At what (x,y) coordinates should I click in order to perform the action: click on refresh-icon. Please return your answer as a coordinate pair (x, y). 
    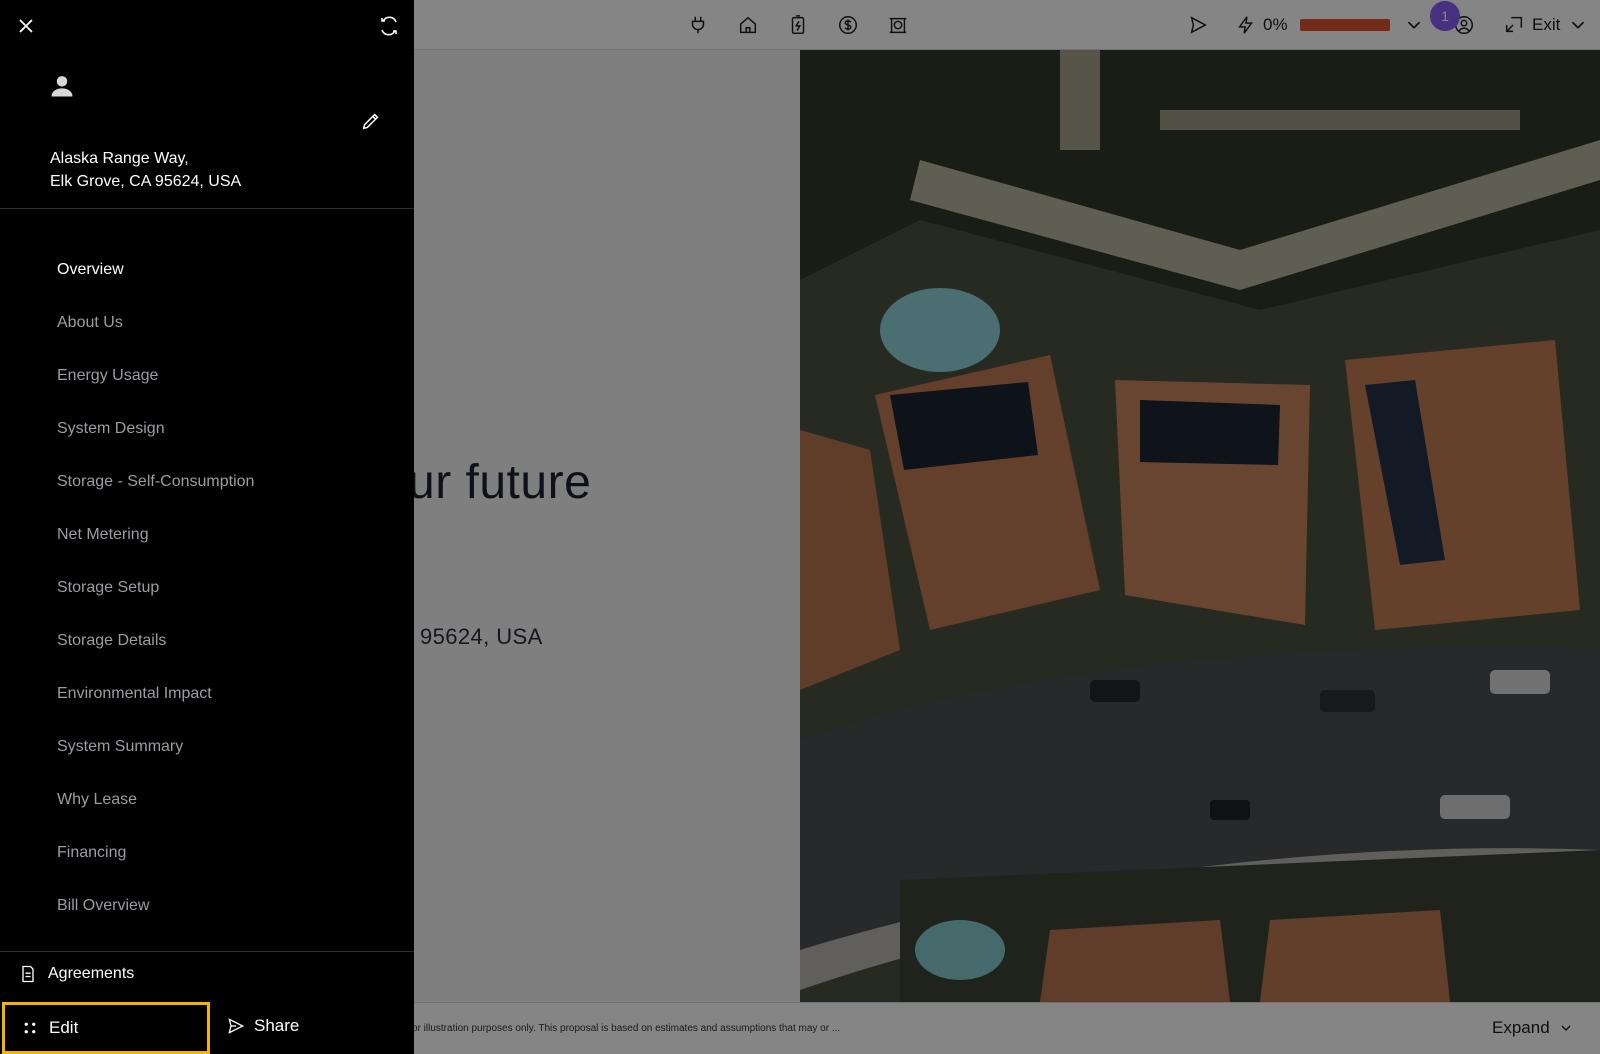
    Looking at the image, I should click on (389, 26).